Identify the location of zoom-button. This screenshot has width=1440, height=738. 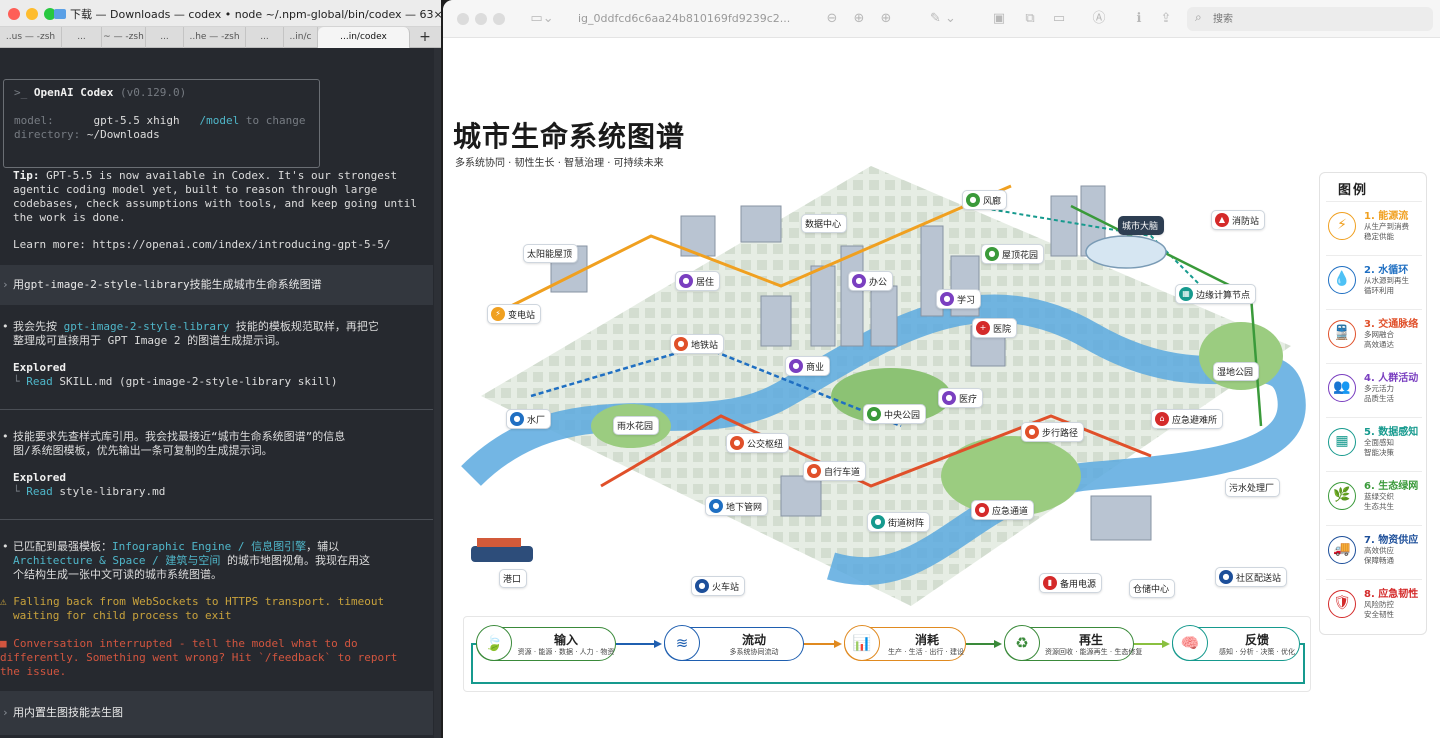
(499, 19).